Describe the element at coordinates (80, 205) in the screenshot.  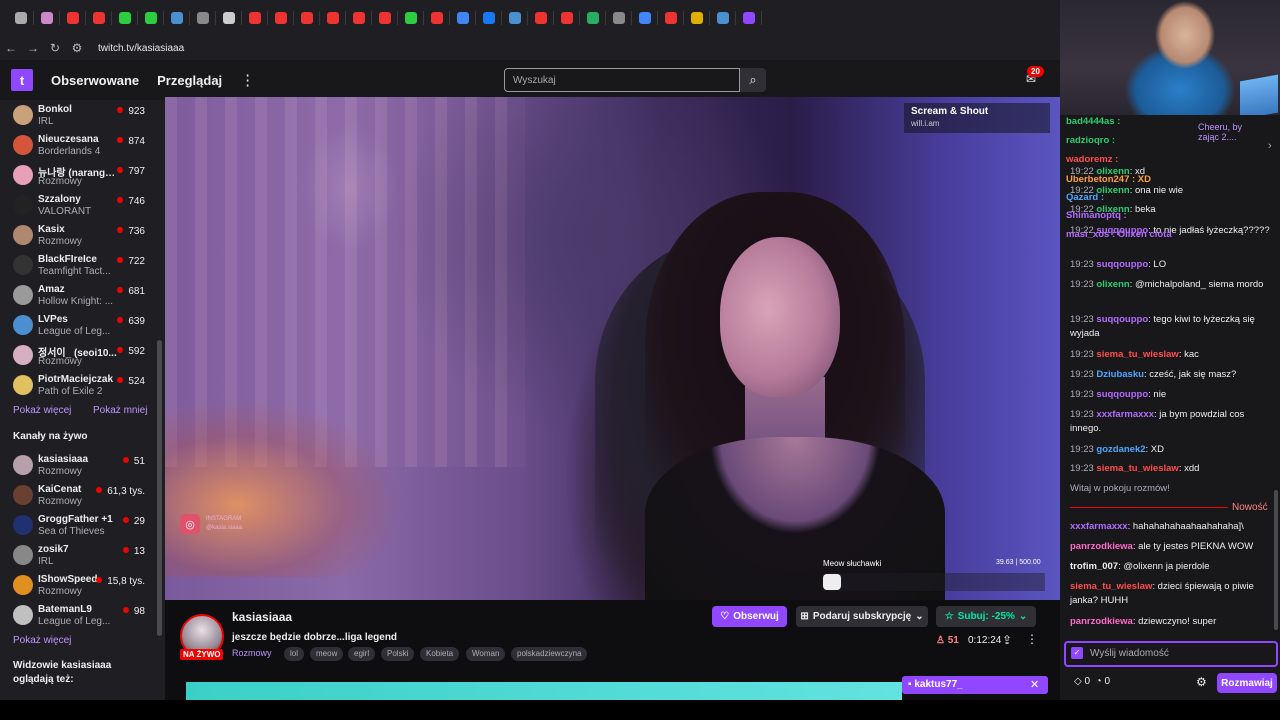
I see `sidebar-channel: Szzalony VALORANT 746` at that location.